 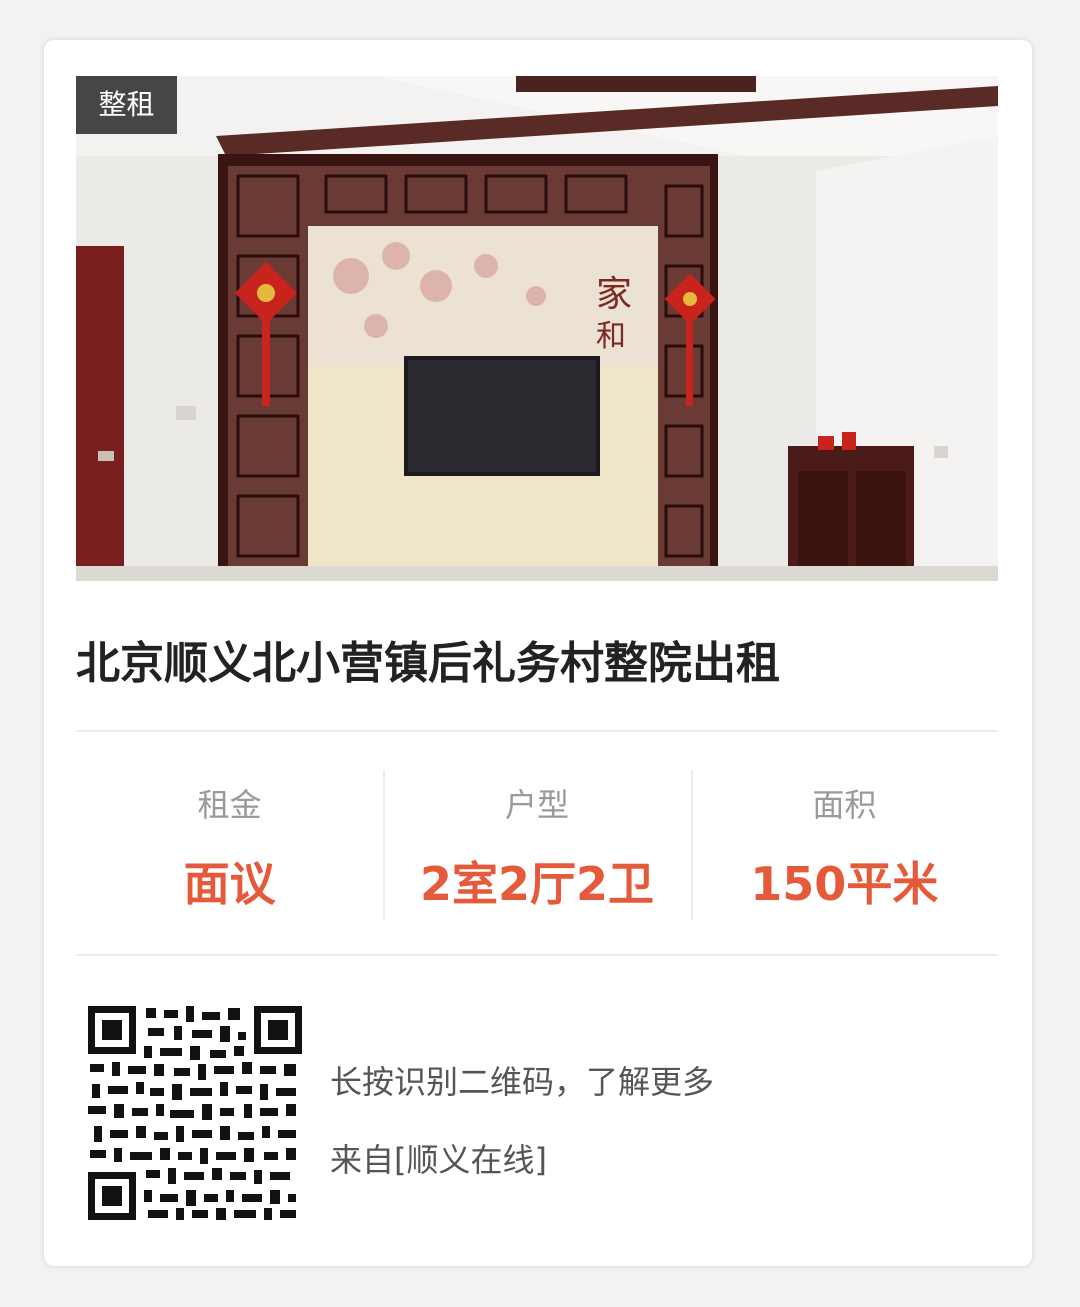 I want to click on stat-layout: 户型 2室2厅2卫, so click(x=536, y=862).